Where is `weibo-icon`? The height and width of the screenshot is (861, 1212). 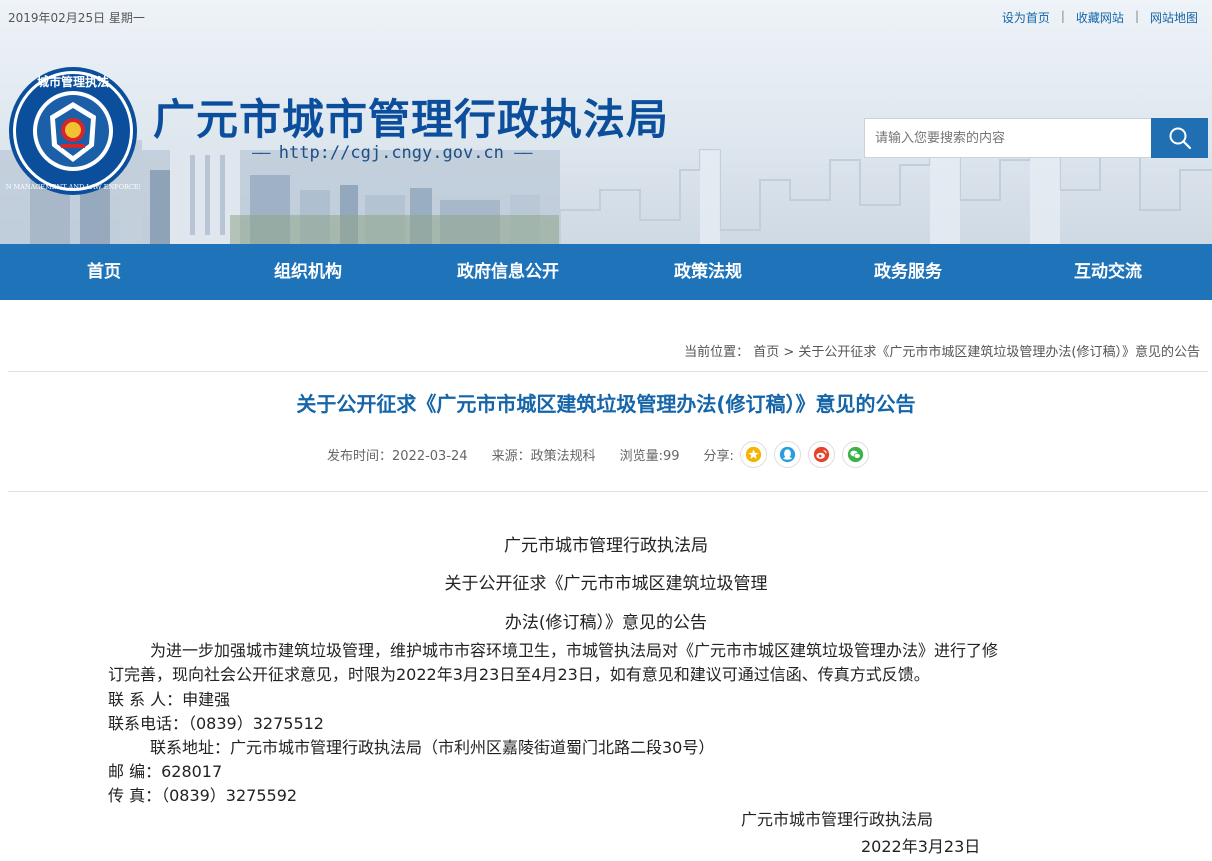
weibo-icon is located at coordinates (821, 454).